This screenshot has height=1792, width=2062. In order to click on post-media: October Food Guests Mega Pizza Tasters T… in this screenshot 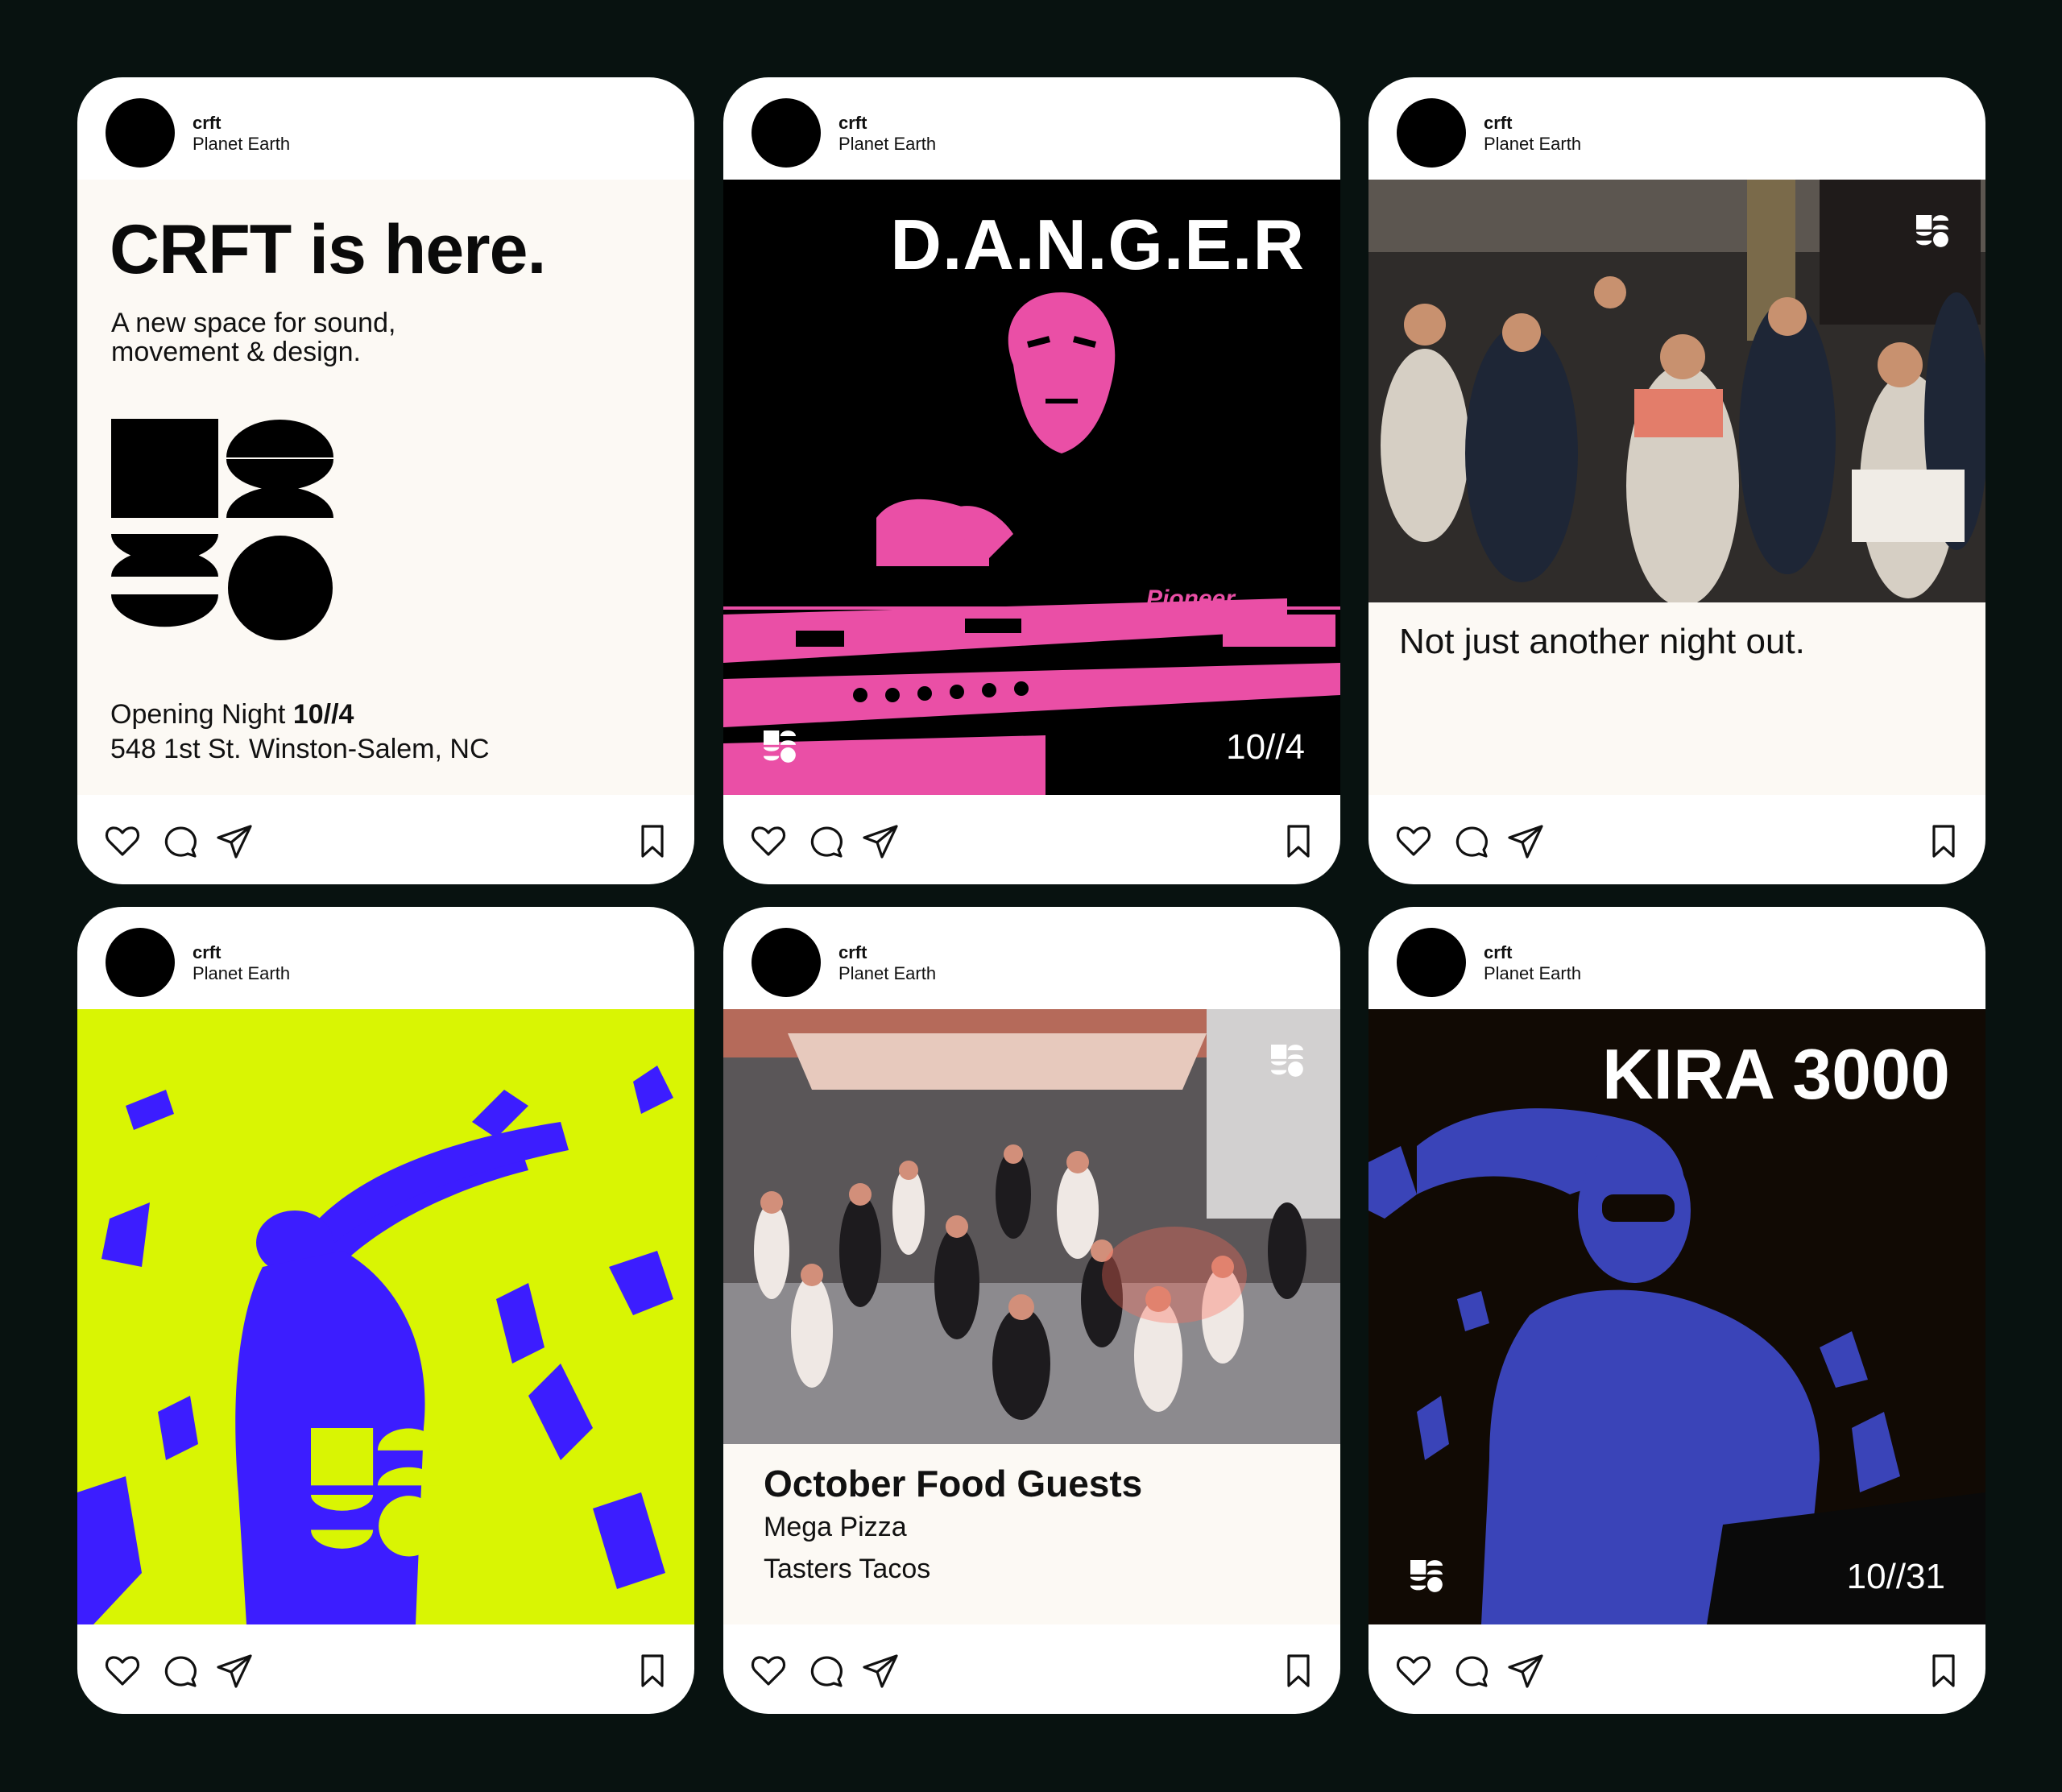, I will do `click(1031, 1316)`.